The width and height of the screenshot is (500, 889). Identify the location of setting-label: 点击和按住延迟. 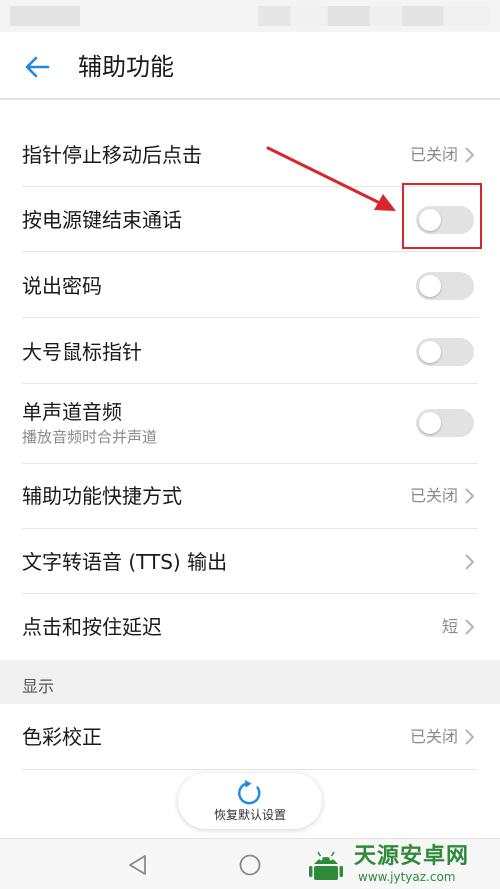
(92, 627).